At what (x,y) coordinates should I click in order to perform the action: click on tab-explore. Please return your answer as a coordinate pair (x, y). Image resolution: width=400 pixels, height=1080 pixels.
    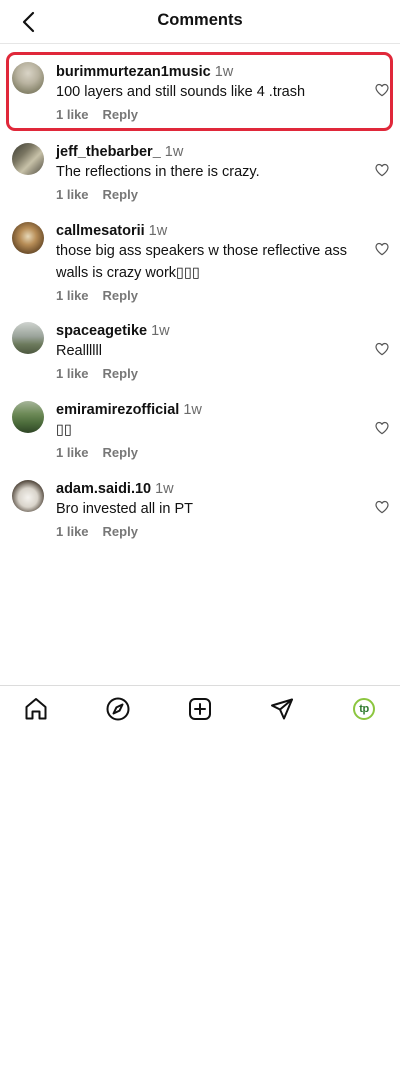
    Looking at the image, I should click on (118, 709).